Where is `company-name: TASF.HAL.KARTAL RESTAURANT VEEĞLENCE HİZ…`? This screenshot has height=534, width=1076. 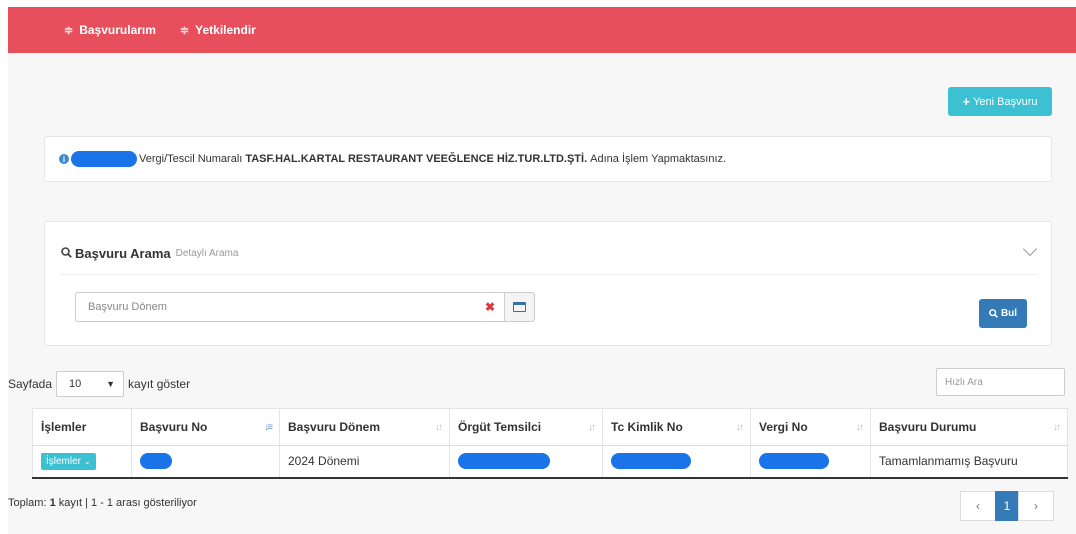 company-name: TASF.HAL.KARTAL RESTAURANT VEEĞLENCE HİZ… is located at coordinates (416, 159).